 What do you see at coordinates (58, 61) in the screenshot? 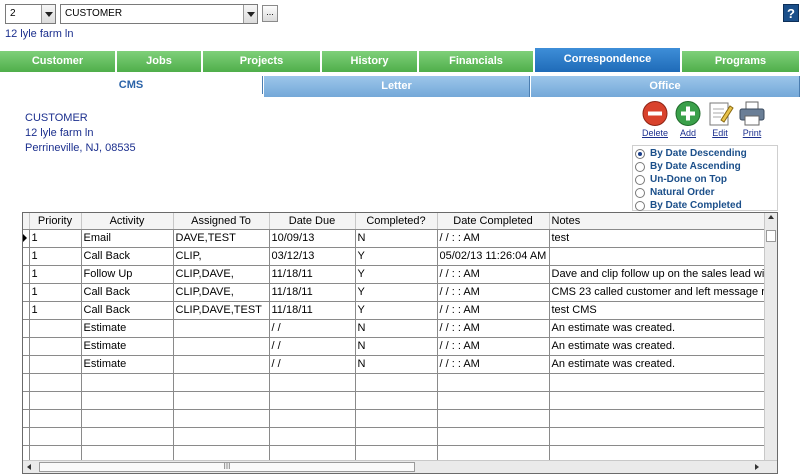
I see `tab-customer: Customer` at bounding box center [58, 61].